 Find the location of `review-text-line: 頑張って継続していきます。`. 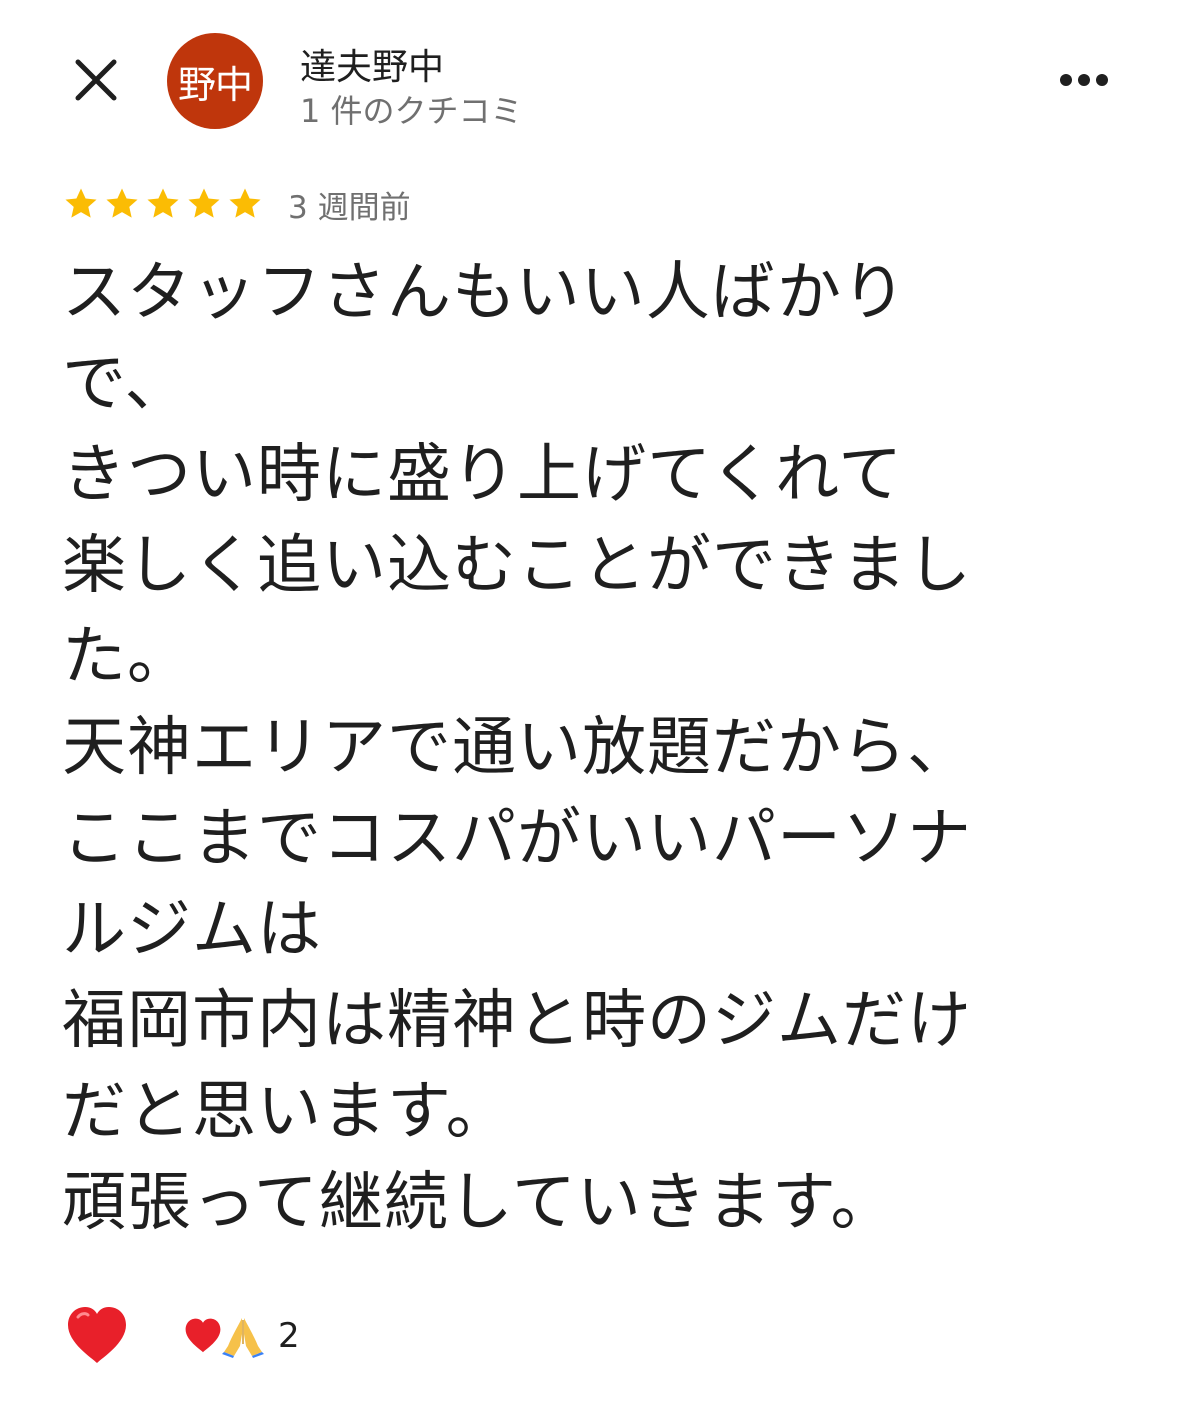

review-text-line: 頑張って継続していきます。 is located at coordinates (479, 1203).